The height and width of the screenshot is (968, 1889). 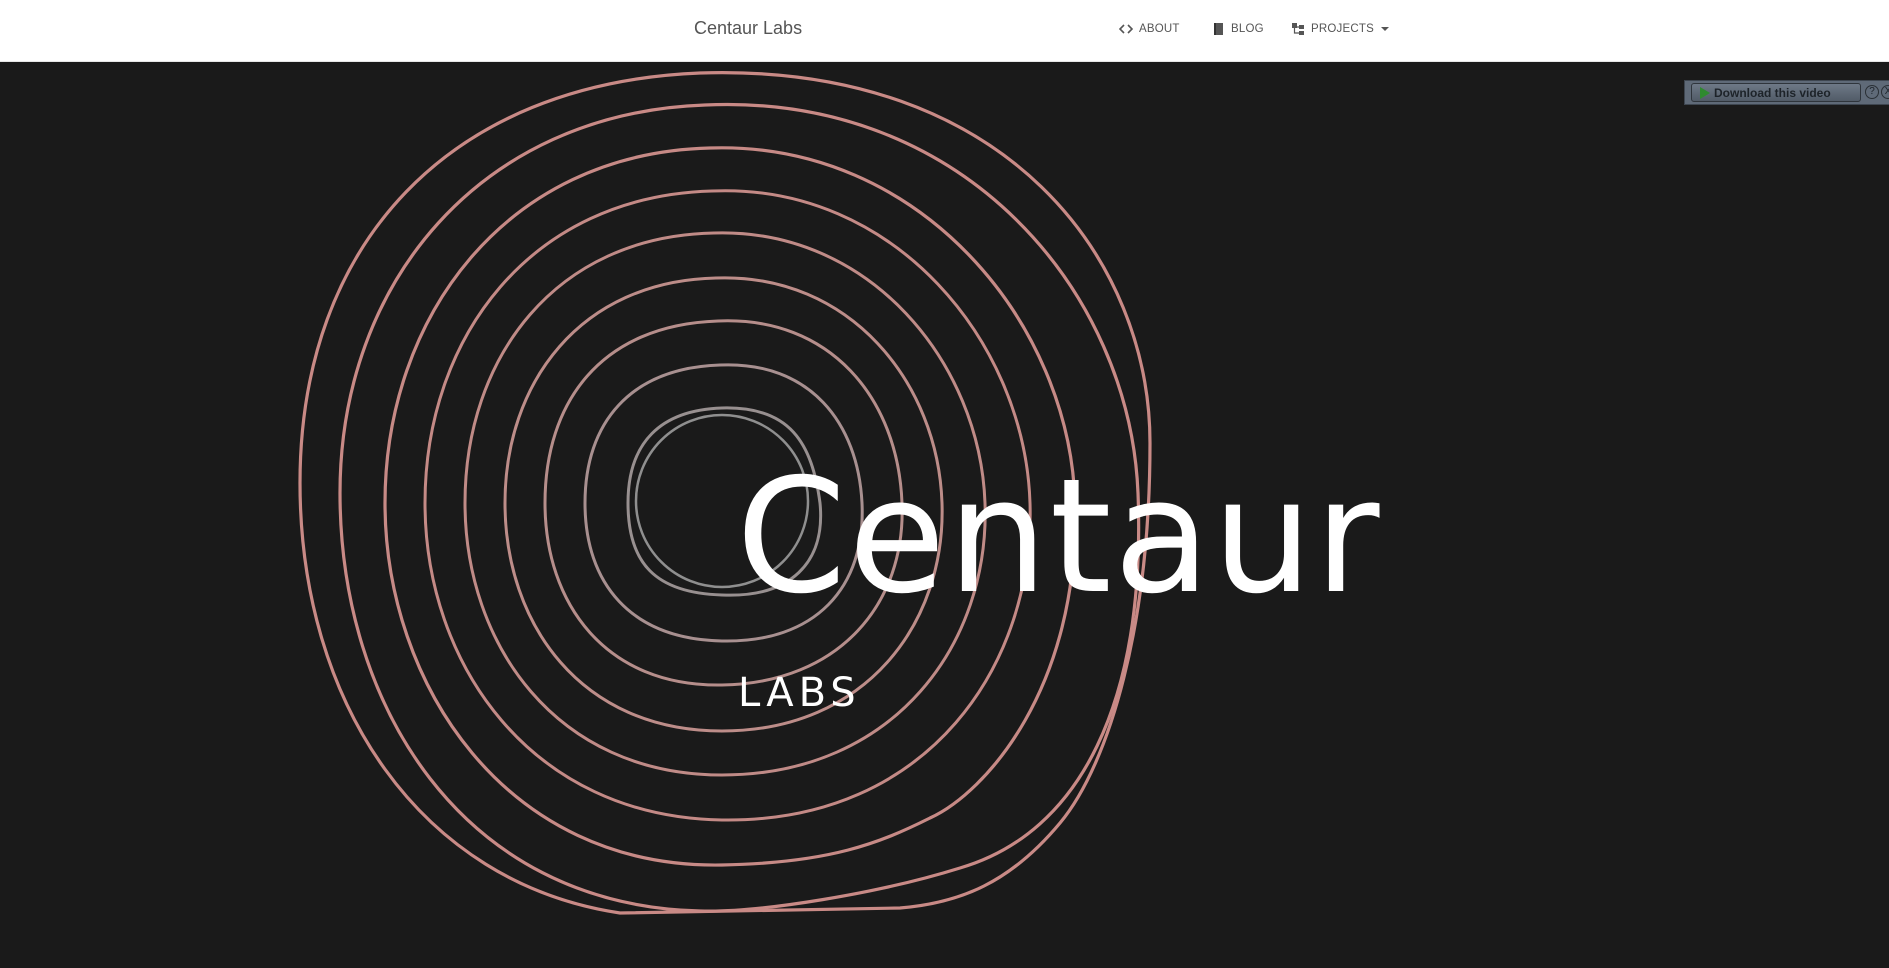 I want to click on nav-item-projects: PROJECTS, so click(x=1340, y=29).